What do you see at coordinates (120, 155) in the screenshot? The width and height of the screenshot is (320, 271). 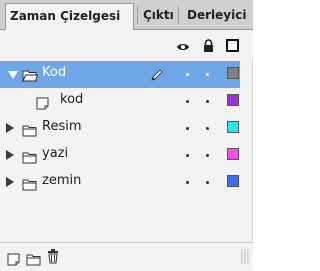 I see `layer-row-folder: yazi` at bounding box center [120, 155].